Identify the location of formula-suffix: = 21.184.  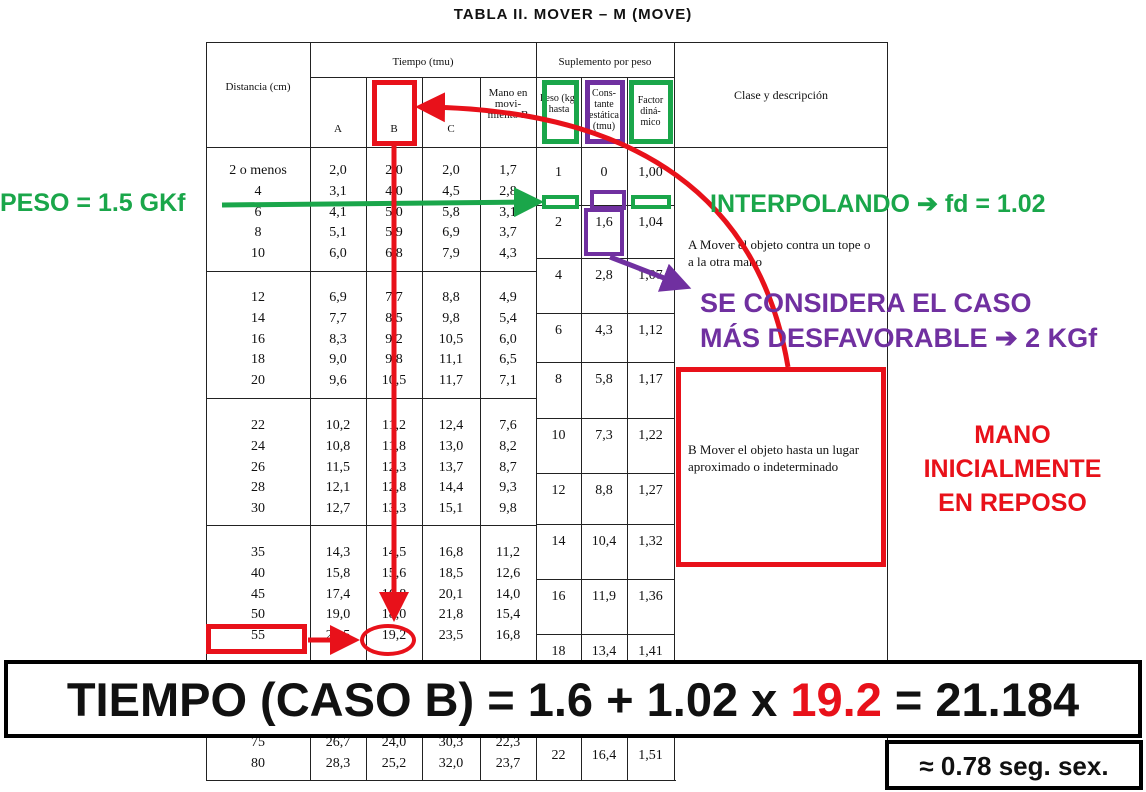
(980, 699).